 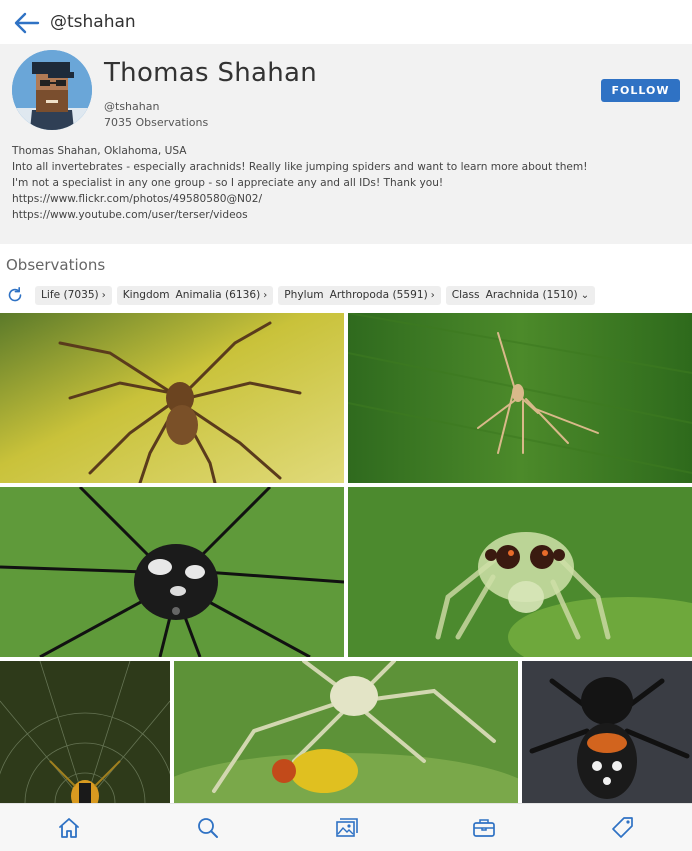 I want to click on chip-value: Animalia (6136), so click(x=218, y=295).